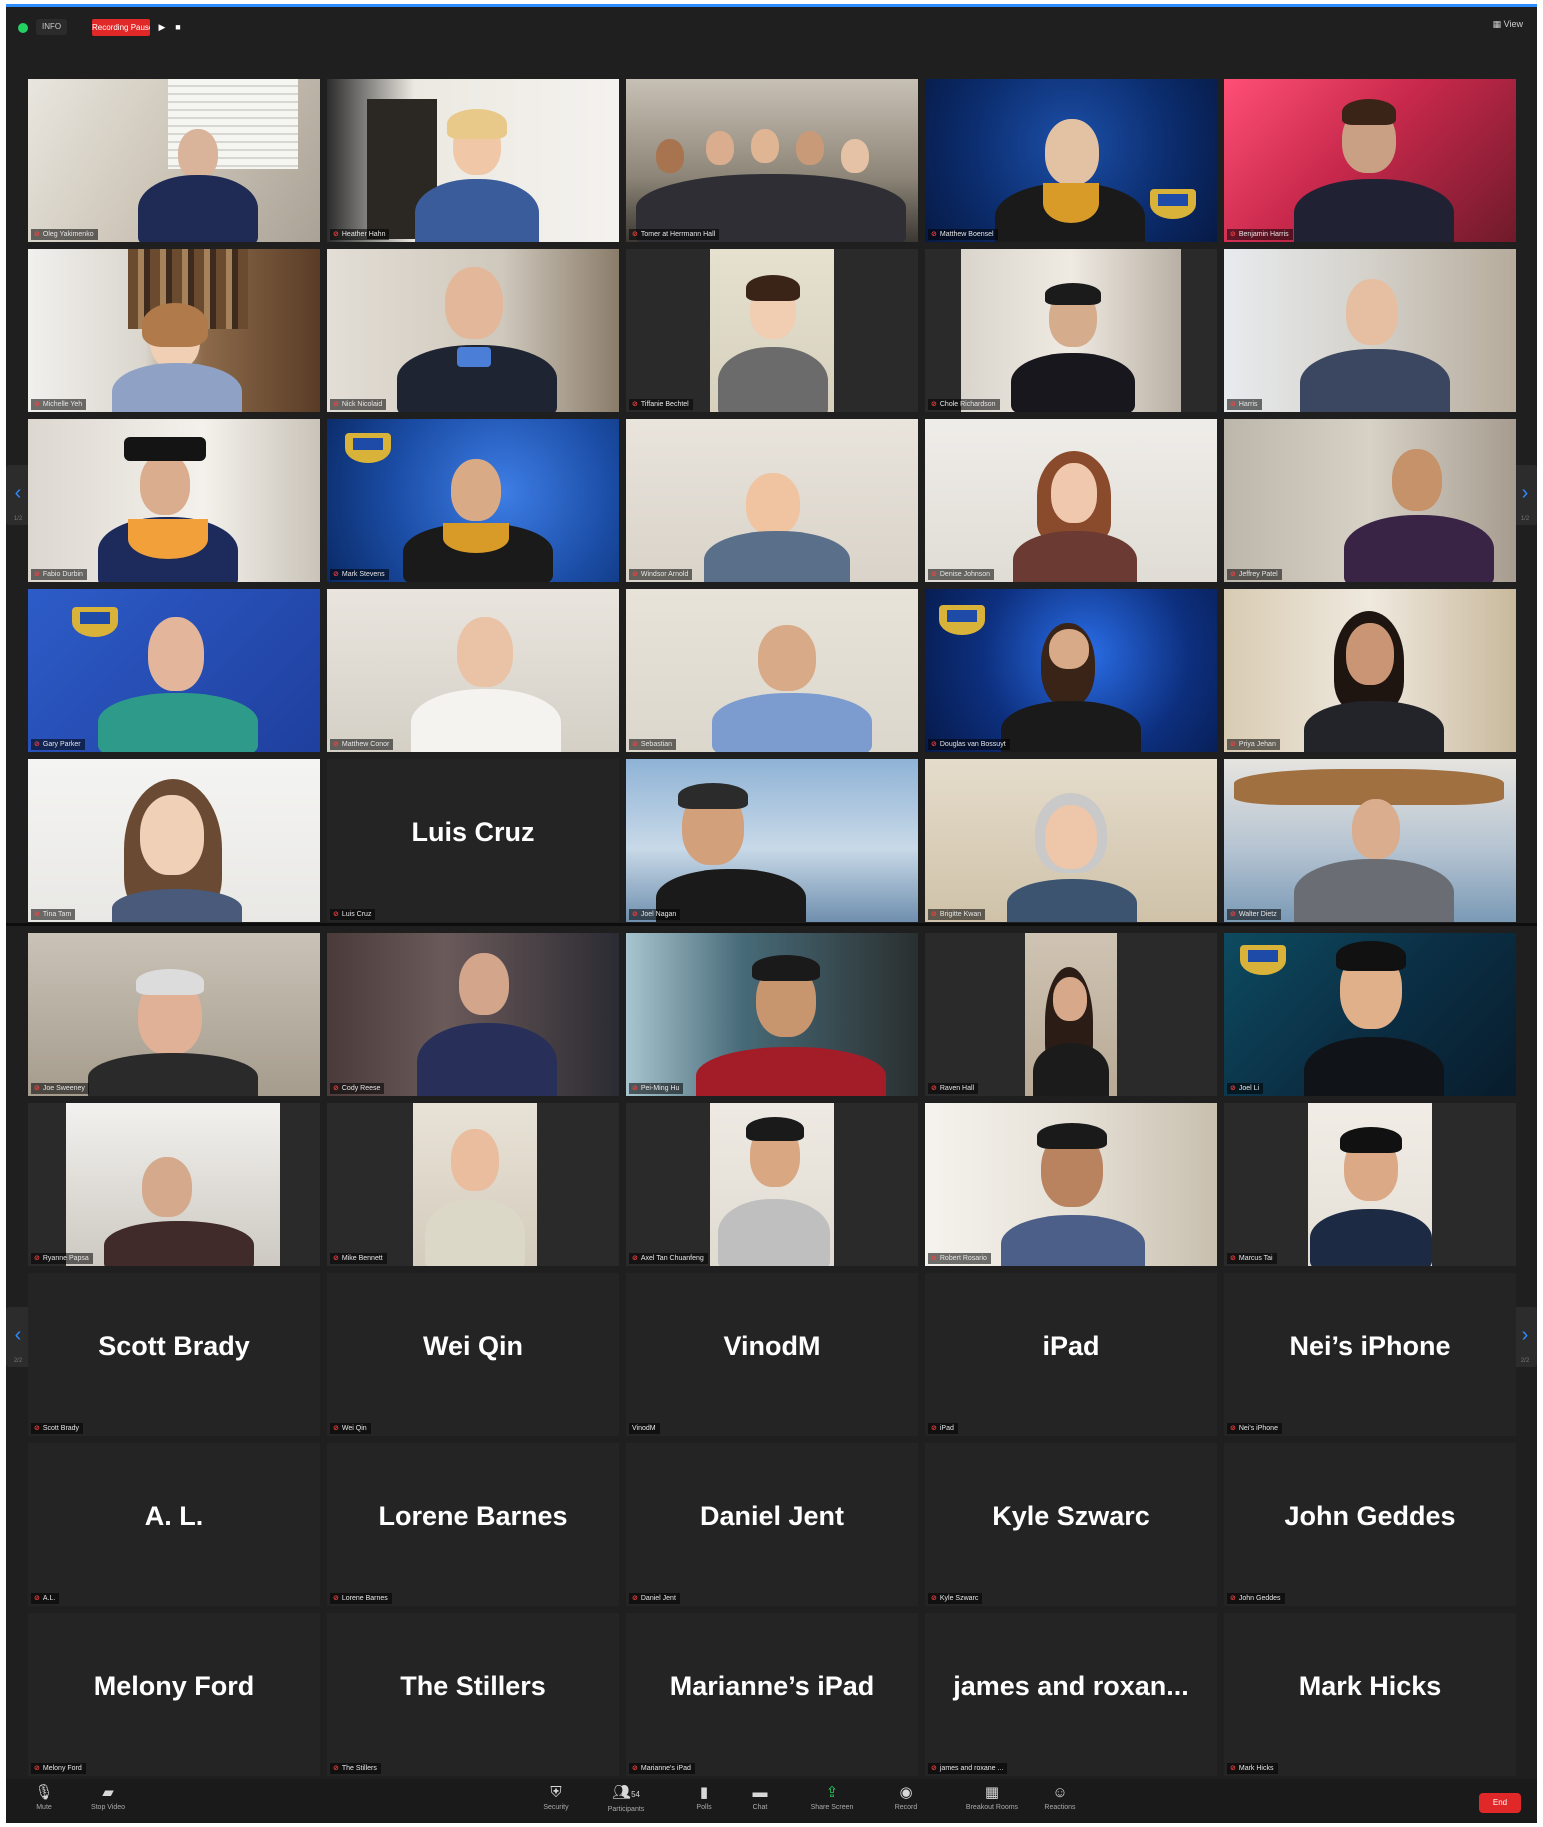 This screenshot has height=1827, width=1543. I want to click on reactions-button: ☺ Reactions, so click(1060, 1798).